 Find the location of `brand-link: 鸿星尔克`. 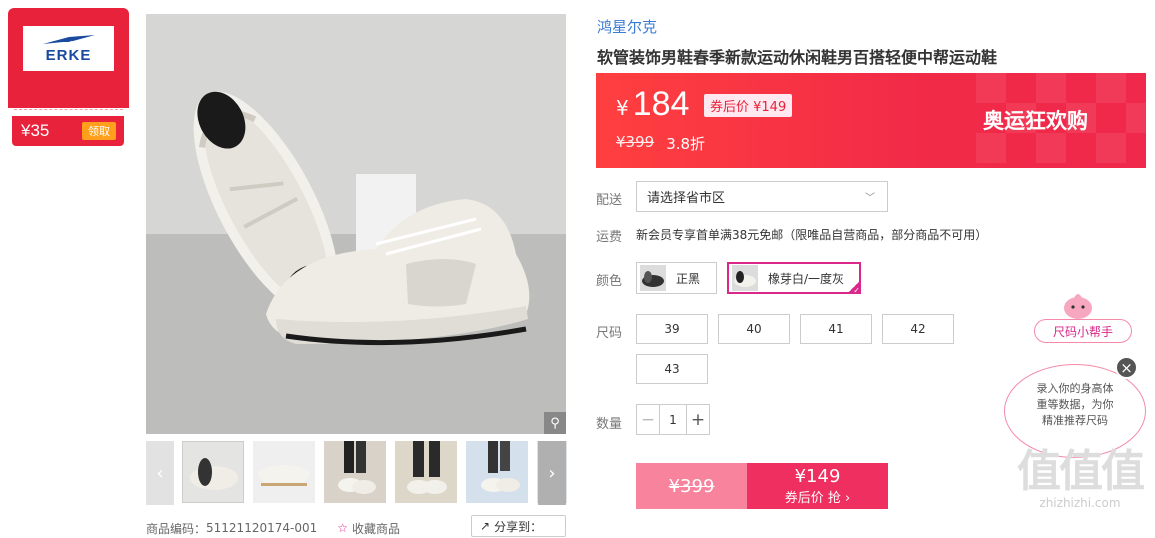

brand-link: 鸿星尔克 is located at coordinates (627, 26).